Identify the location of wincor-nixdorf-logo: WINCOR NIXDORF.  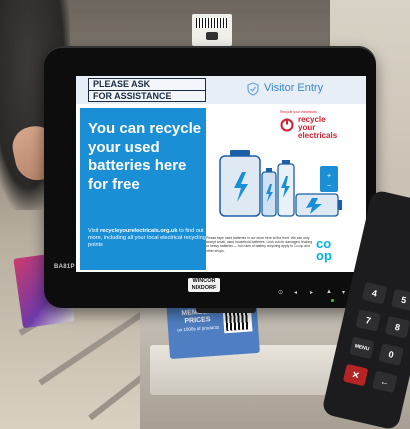
(204, 285).